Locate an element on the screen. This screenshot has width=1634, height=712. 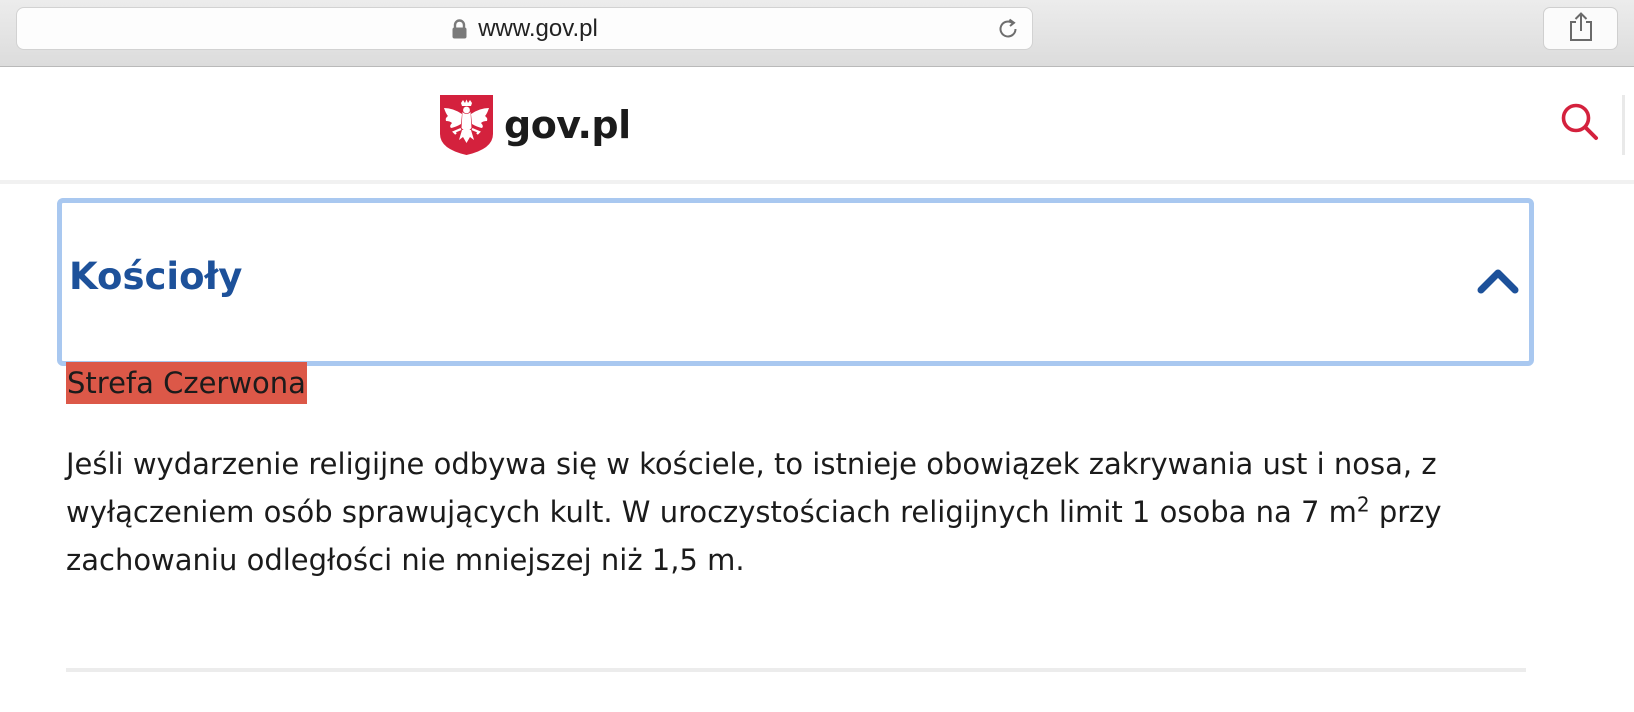
share-icon is located at coordinates (1581, 28).